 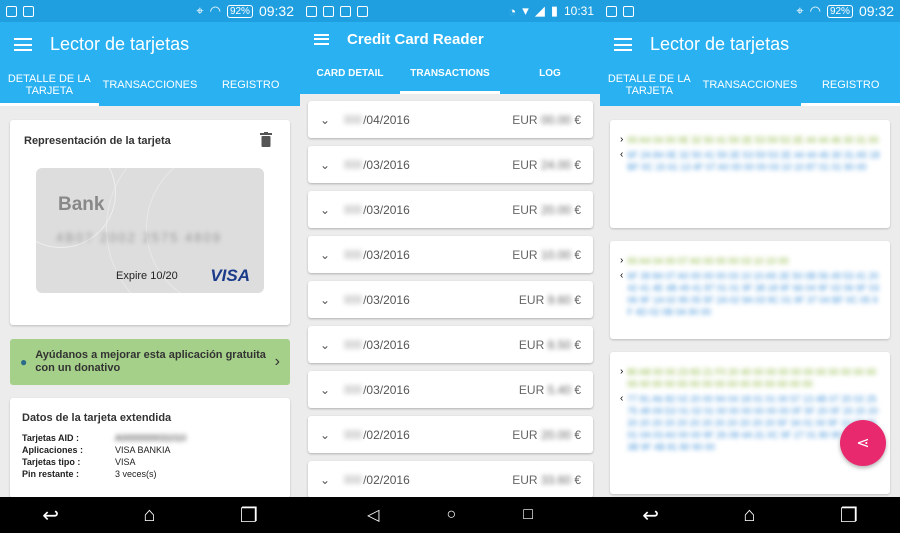 I want to click on panel-heading: Representación de la tarjeta, so click(x=97, y=141).